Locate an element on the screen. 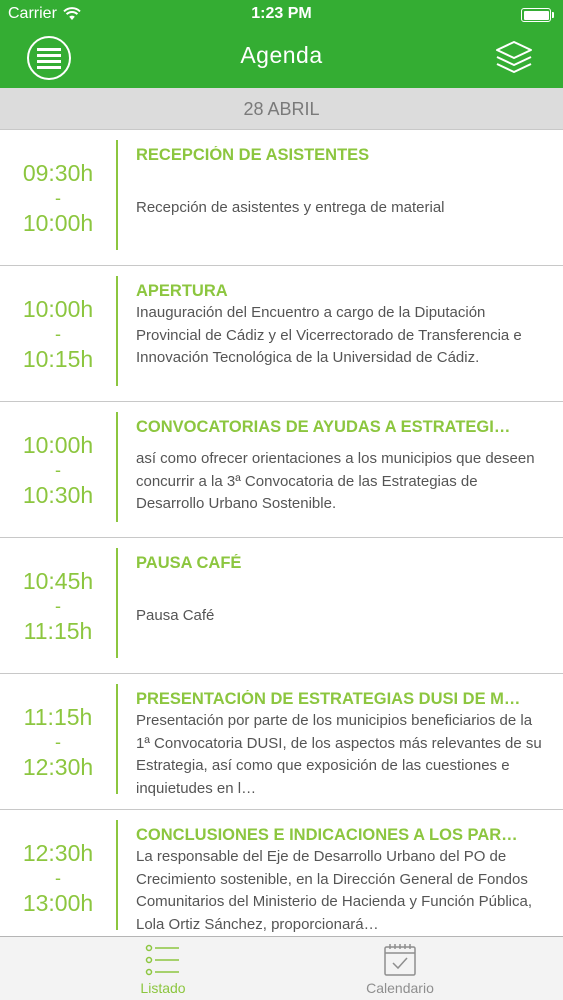  layers-button is located at coordinates (514, 58).